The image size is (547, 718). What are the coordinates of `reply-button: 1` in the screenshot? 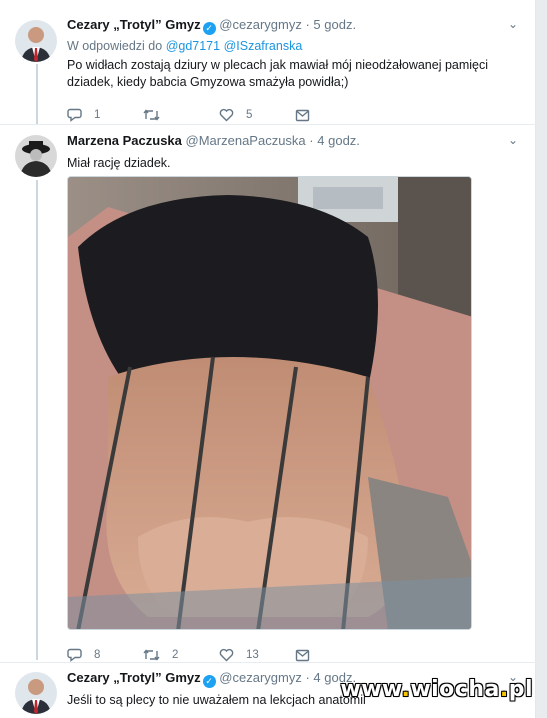 It's located at (105, 115).